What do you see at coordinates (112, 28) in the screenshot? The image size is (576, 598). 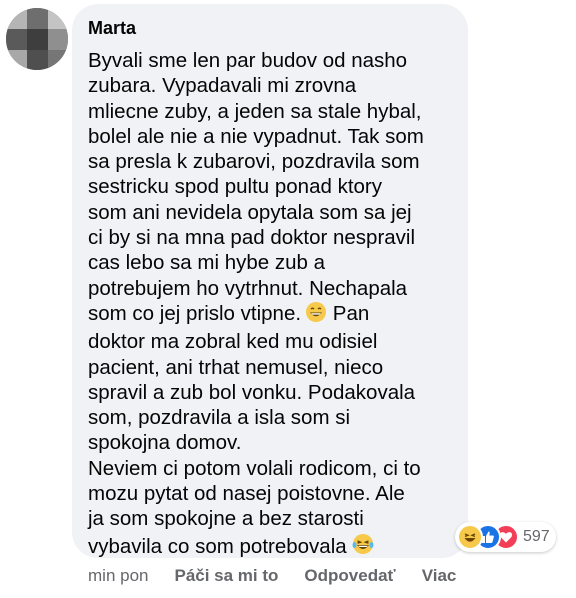 I see `comment-author: Marta` at bounding box center [112, 28].